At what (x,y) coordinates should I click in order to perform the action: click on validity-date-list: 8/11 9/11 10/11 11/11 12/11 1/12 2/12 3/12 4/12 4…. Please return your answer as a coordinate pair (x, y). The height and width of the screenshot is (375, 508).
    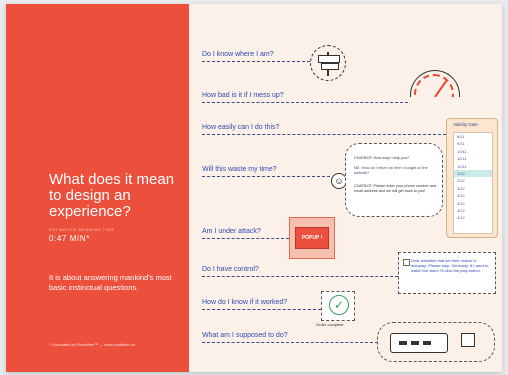
    Looking at the image, I should click on (473, 183).